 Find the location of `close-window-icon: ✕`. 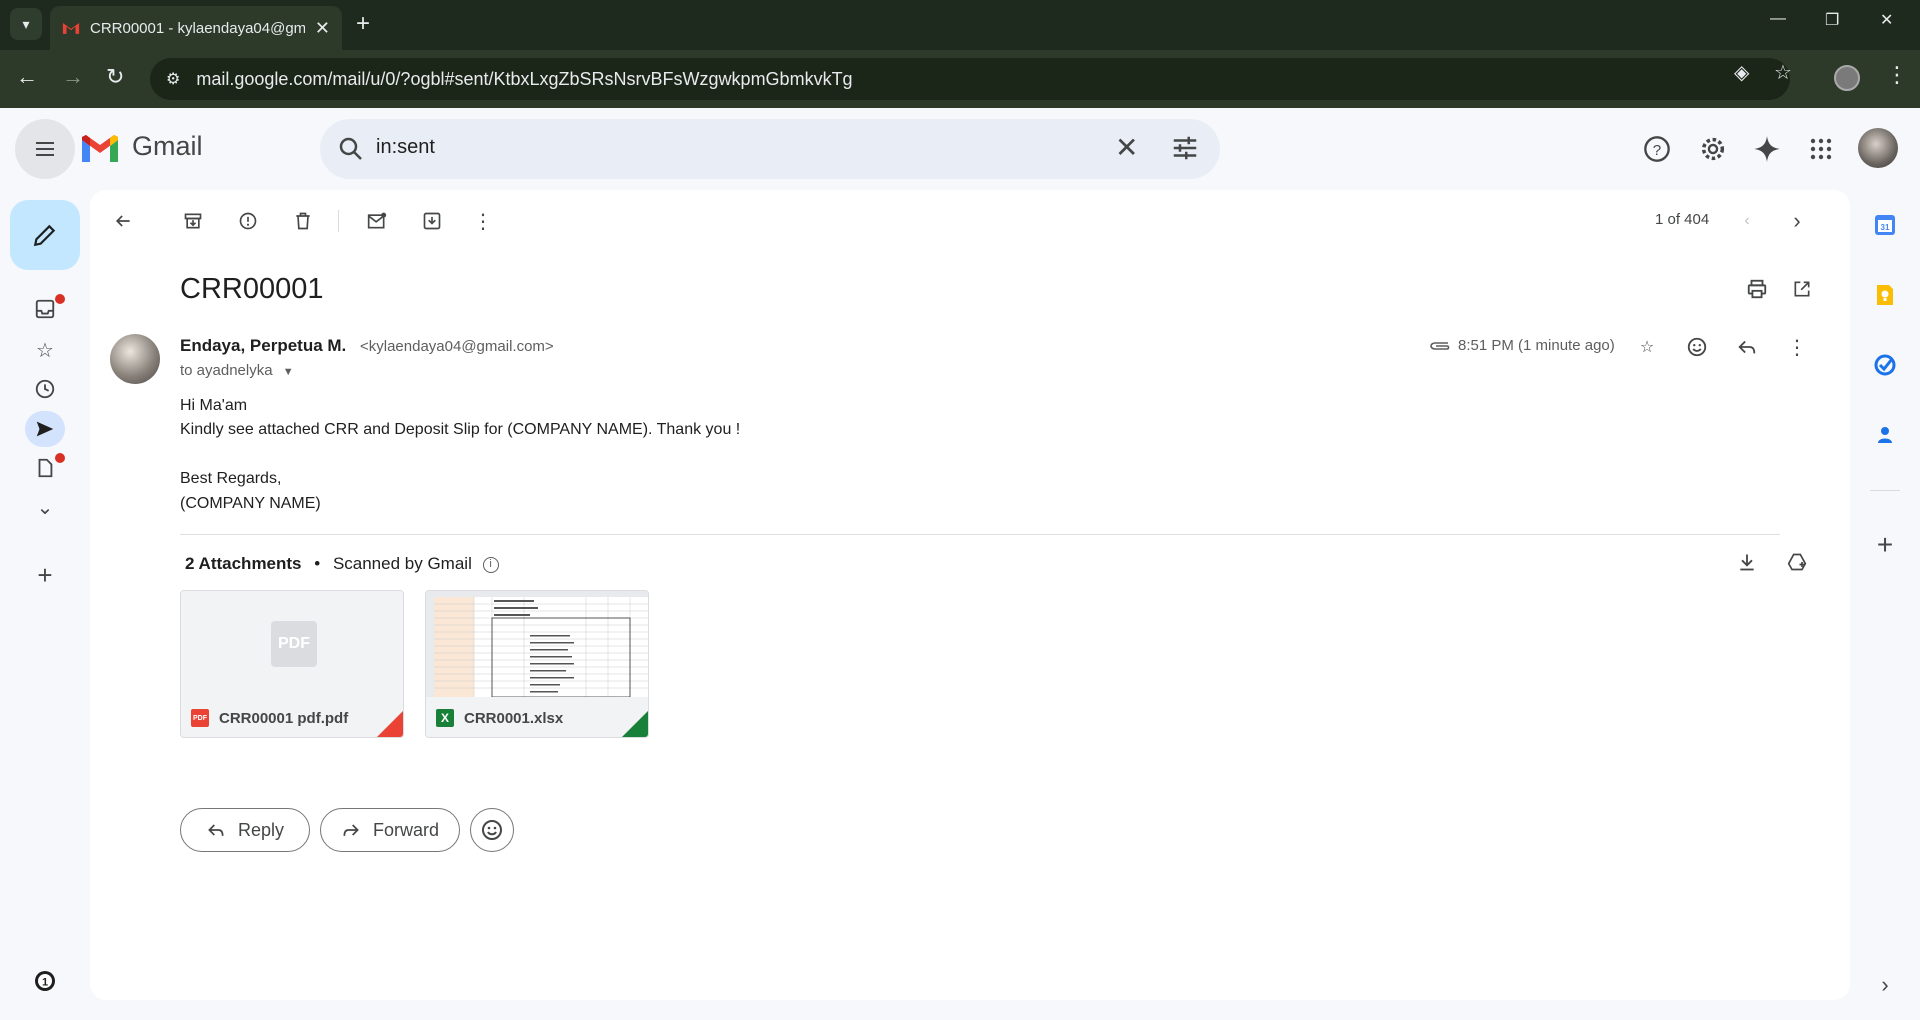

close-window-icon: ✕ is located at coordinates (1886, 20).